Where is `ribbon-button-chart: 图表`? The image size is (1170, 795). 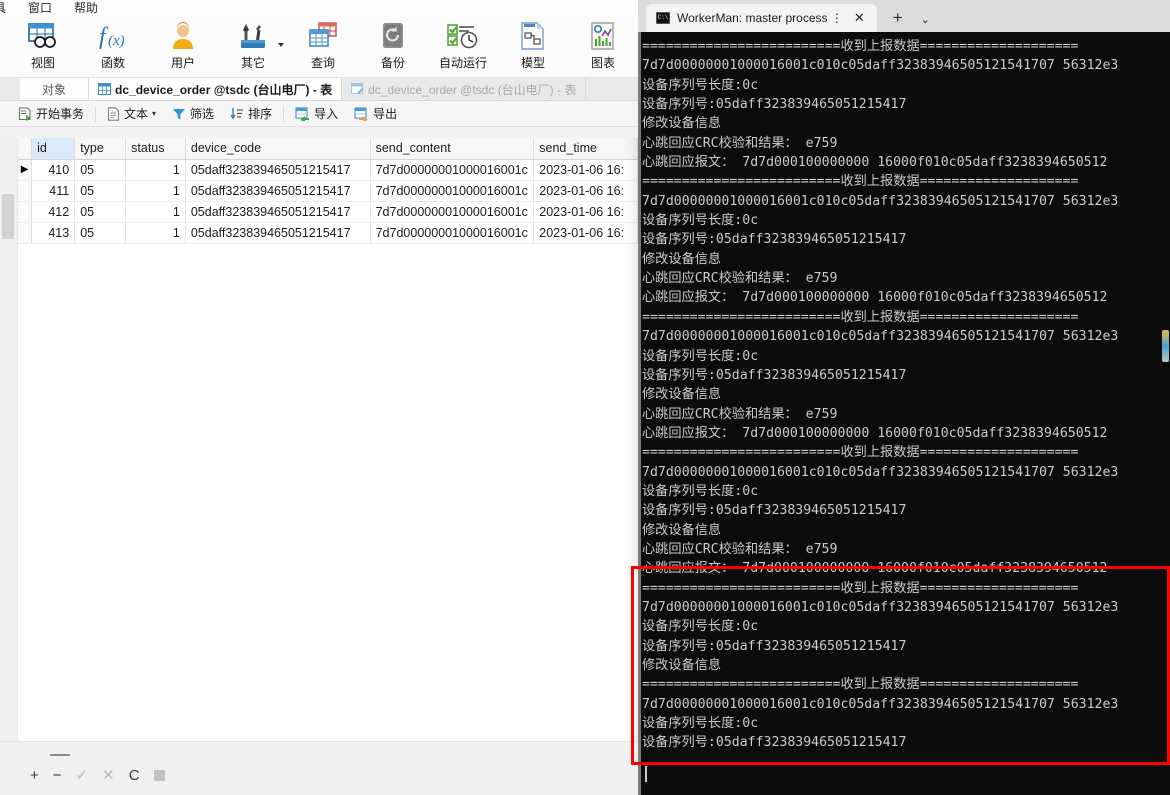 ribbon-button-chart: 图表 is located at coordinates (603, 48).